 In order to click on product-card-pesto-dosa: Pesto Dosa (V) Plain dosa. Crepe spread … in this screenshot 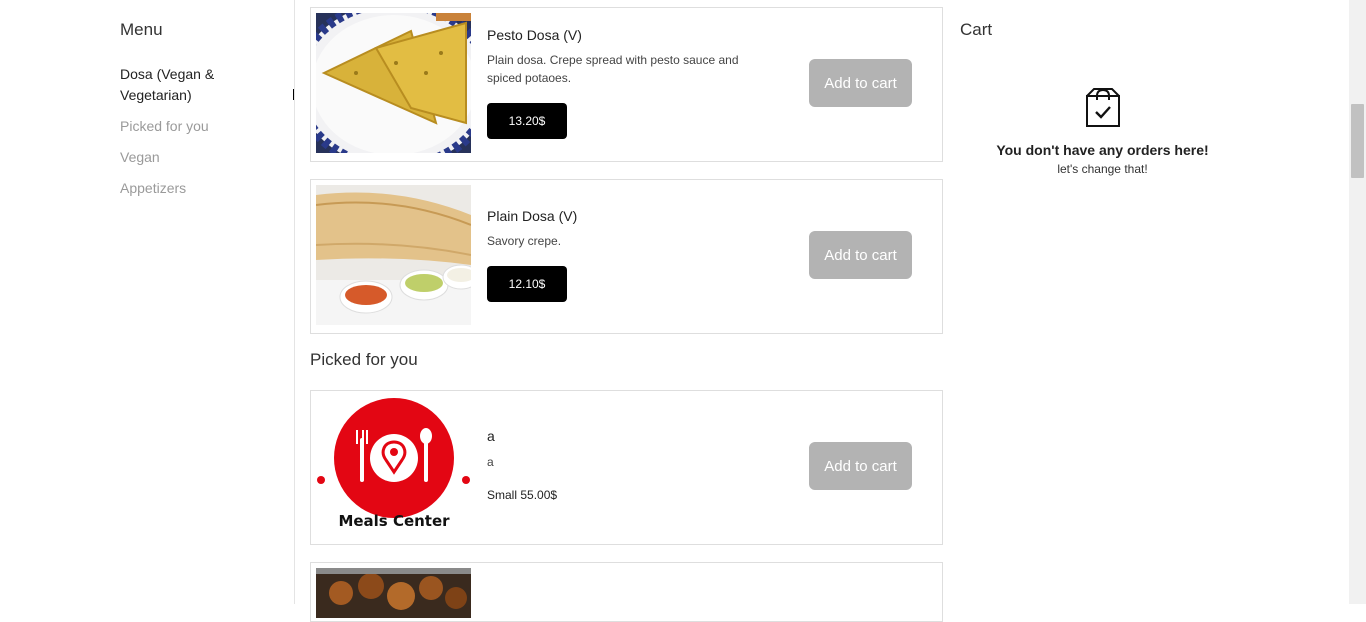, I will do `click(626, 84)`.